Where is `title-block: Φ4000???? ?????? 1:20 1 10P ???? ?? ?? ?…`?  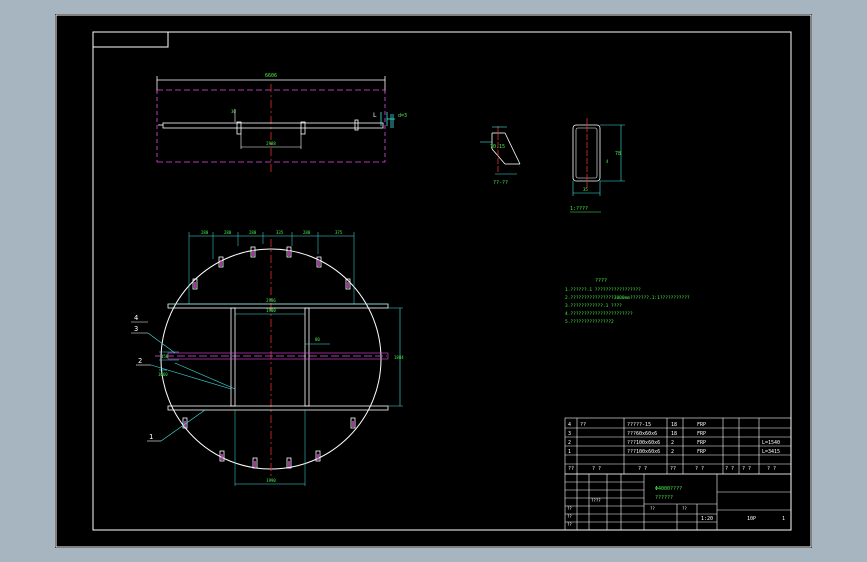
title-block: Φ4000???? ?????? 1:20 1 10P ???? ?? ?? ?… is located at coordinates (678, 502).